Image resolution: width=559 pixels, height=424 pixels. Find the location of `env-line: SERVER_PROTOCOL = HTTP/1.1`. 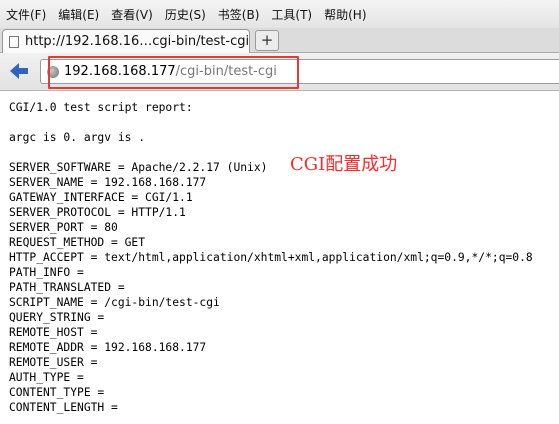

env-line: SERVER_PROTOCOL = HTTP/1.1 is located at coordinates (97, 212).